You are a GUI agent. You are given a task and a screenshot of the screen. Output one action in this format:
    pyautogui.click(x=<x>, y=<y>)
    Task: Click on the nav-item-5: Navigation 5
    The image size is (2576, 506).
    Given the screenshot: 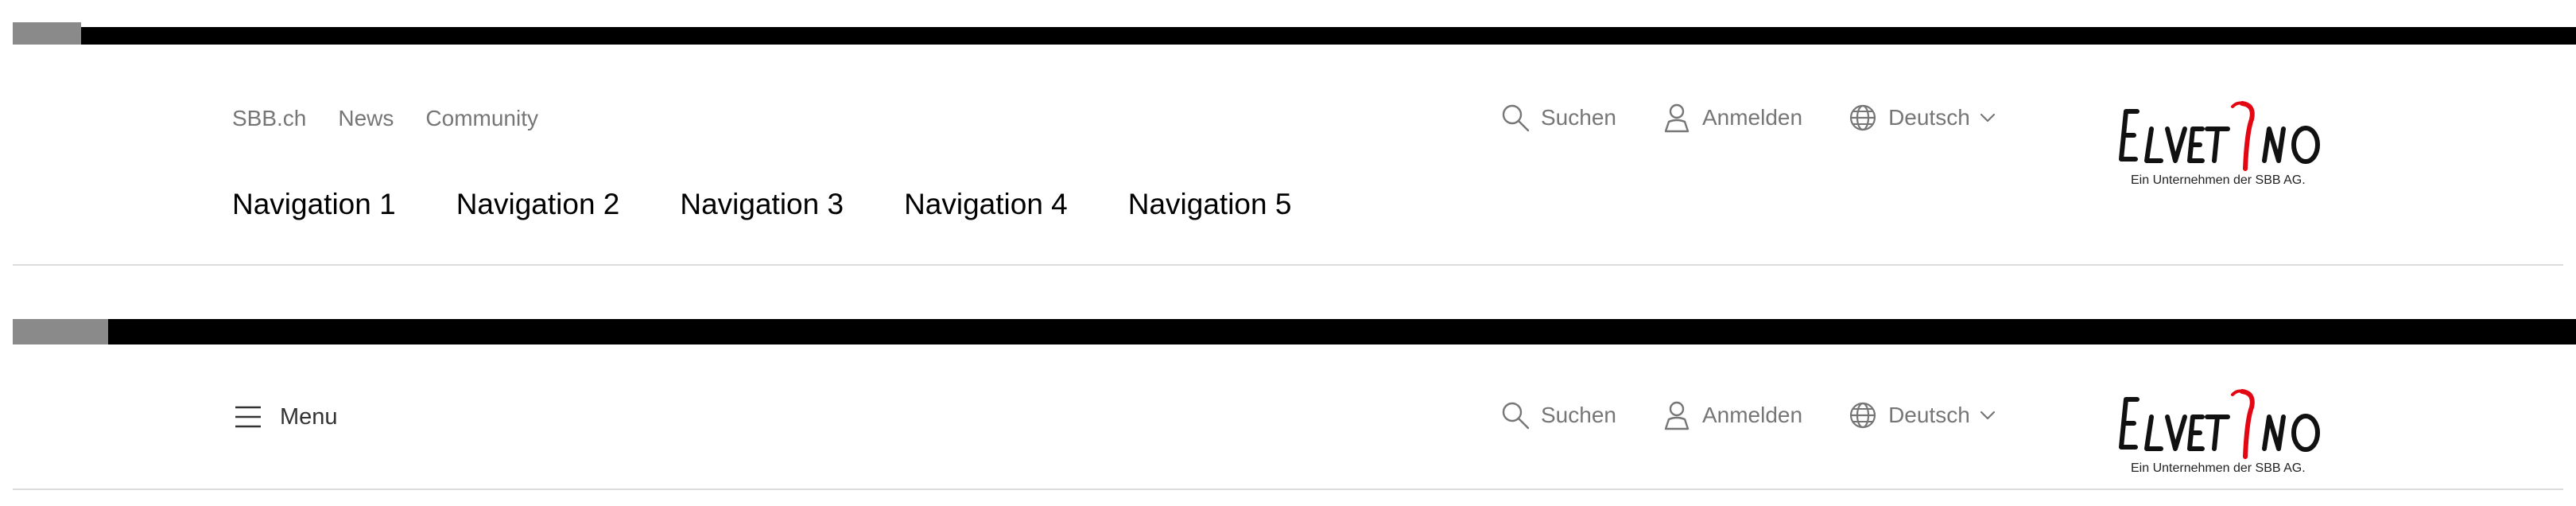 What is the action you would take?
    pyautogui.click(x=1210, y=205)
    